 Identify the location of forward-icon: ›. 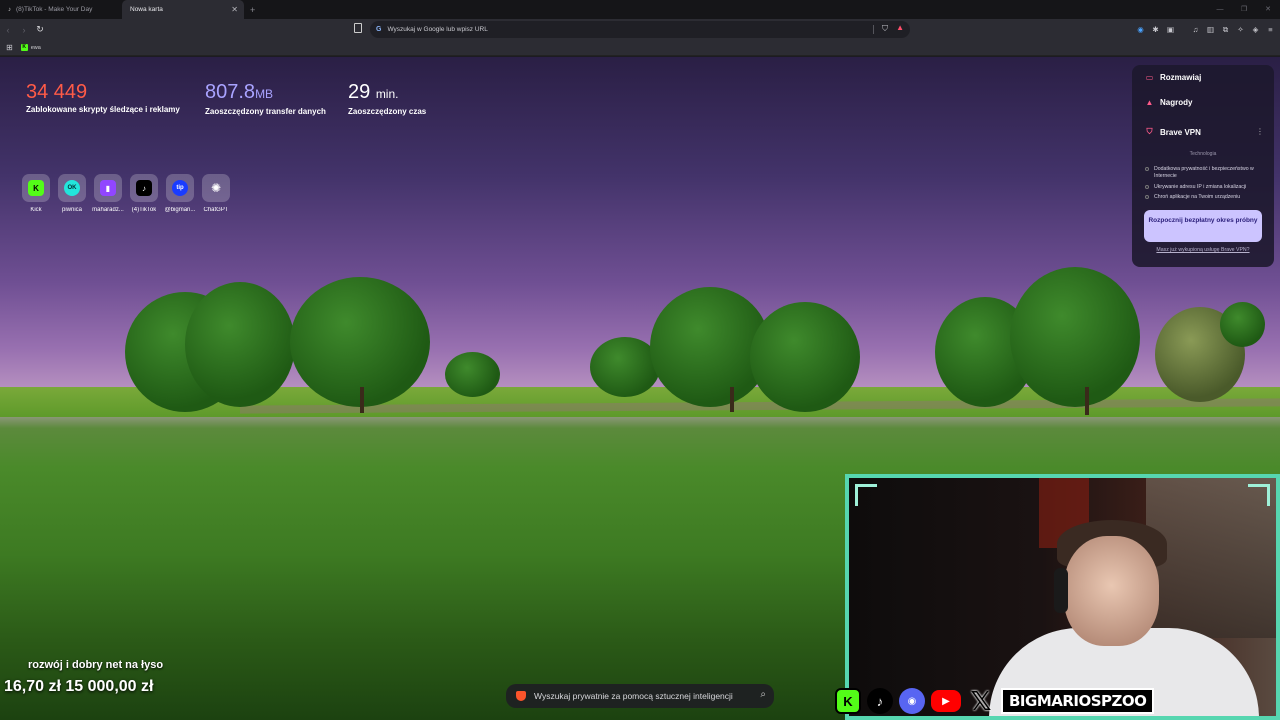
(24, 30).